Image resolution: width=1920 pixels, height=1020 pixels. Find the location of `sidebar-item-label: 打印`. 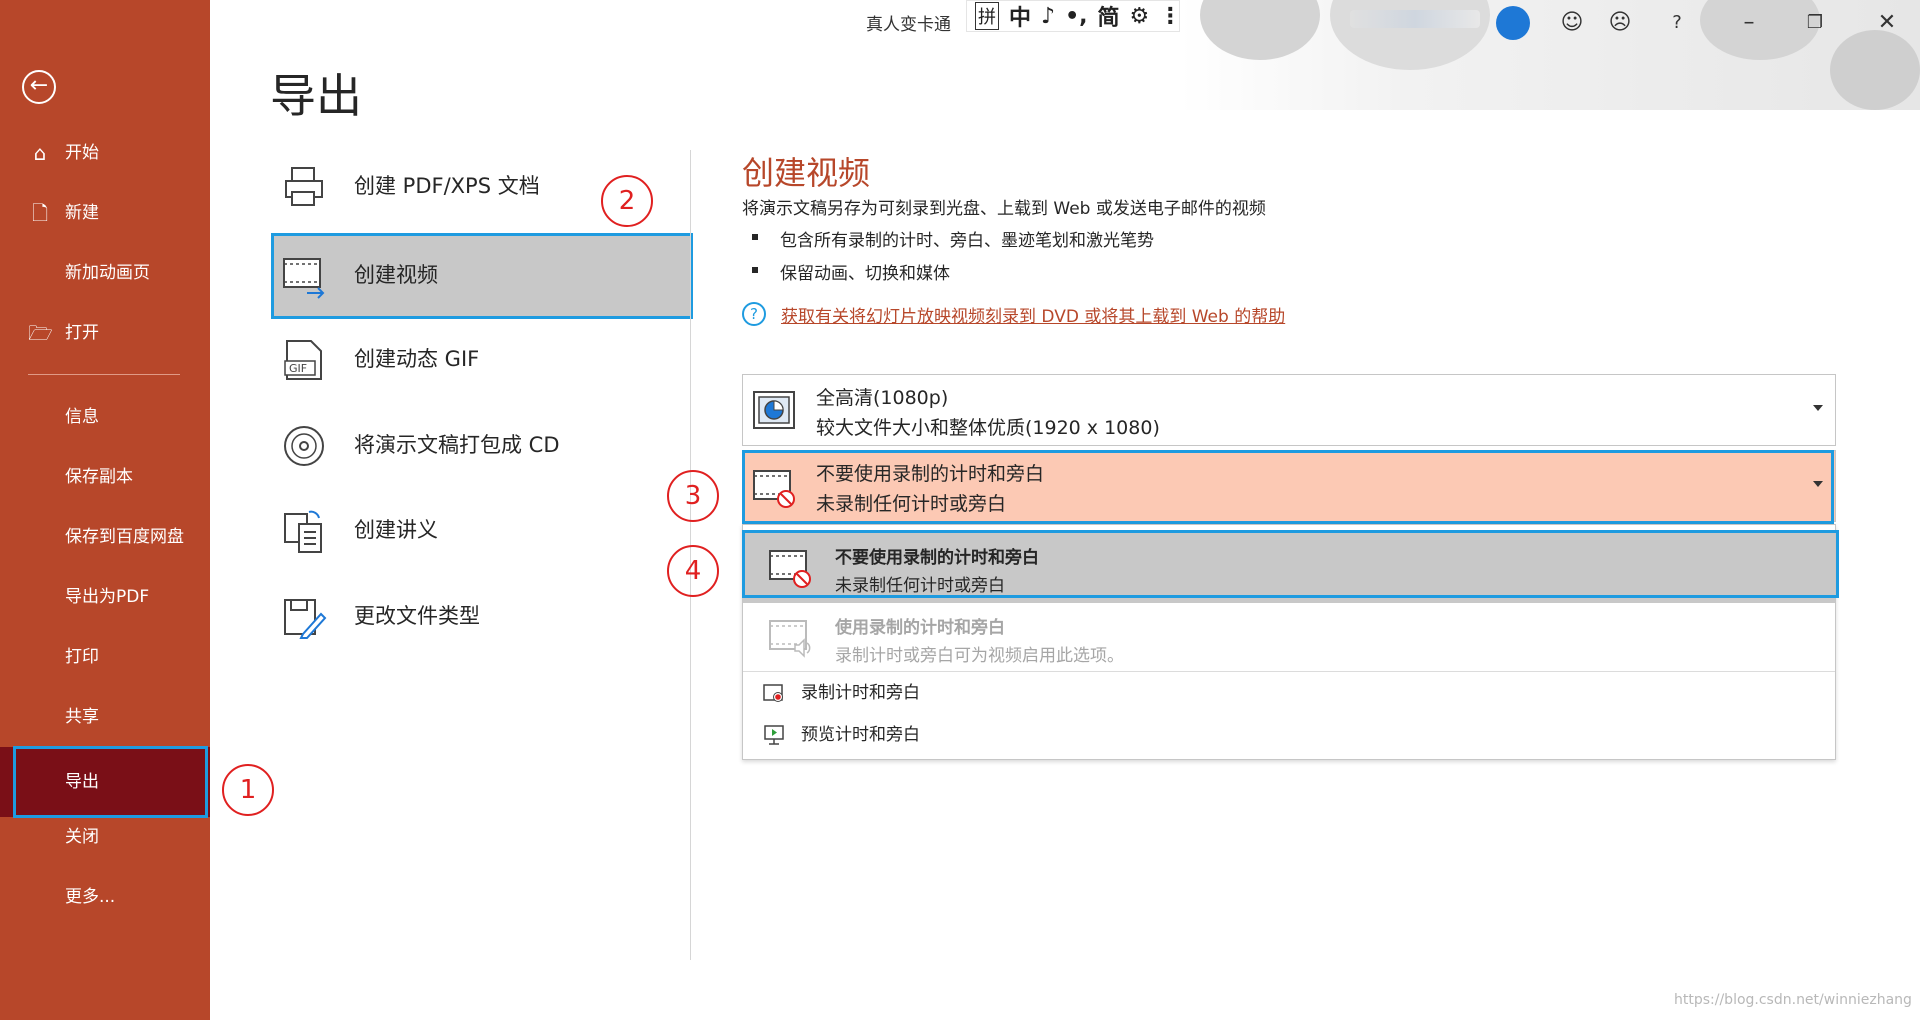

sidebar-item-label: 打印 is located at coordinates (82, 657).